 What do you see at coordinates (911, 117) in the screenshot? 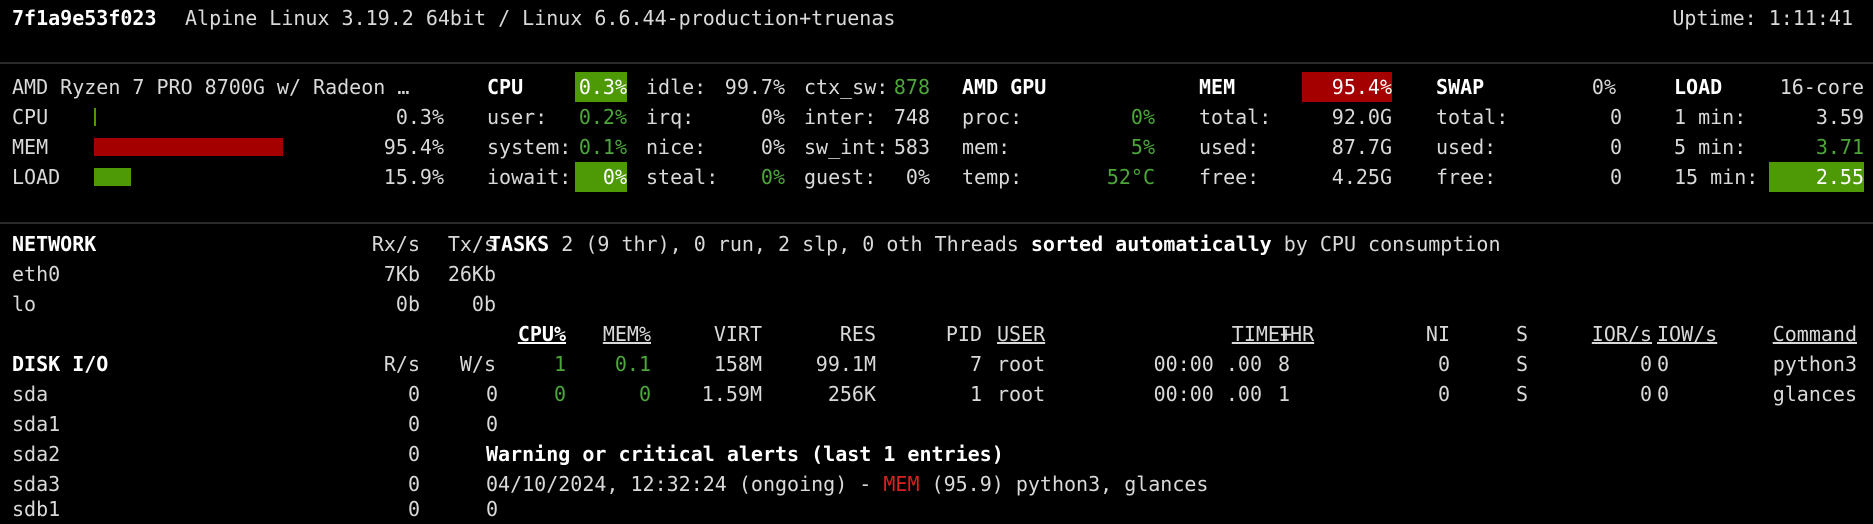
I see `cpu-inter-value: 748` at bounding box center [911, 117].